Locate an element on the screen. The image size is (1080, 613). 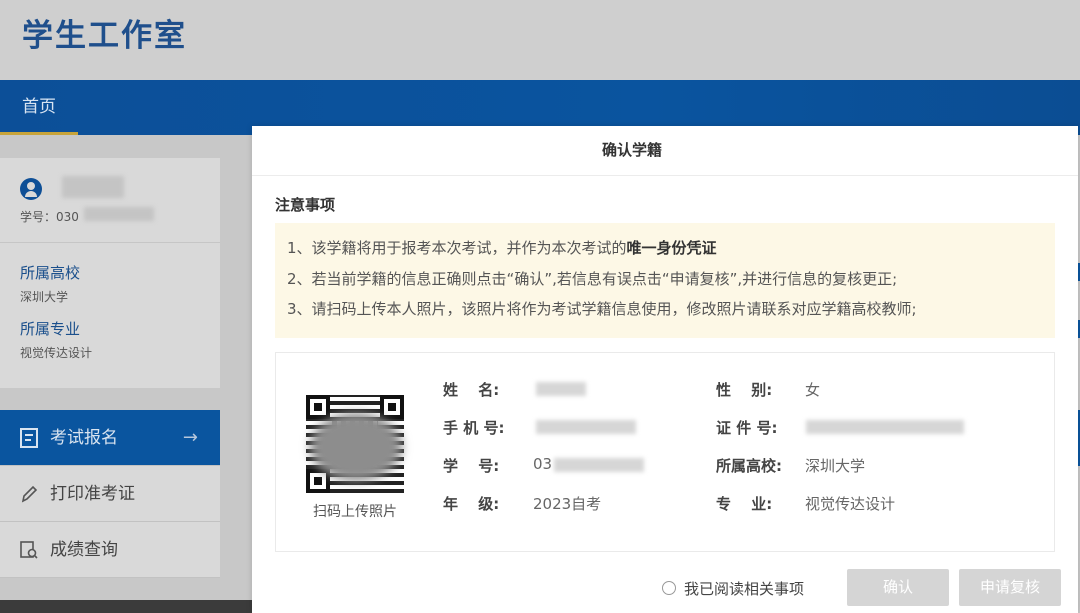
agree-radio is located at coordinates (669, 588).